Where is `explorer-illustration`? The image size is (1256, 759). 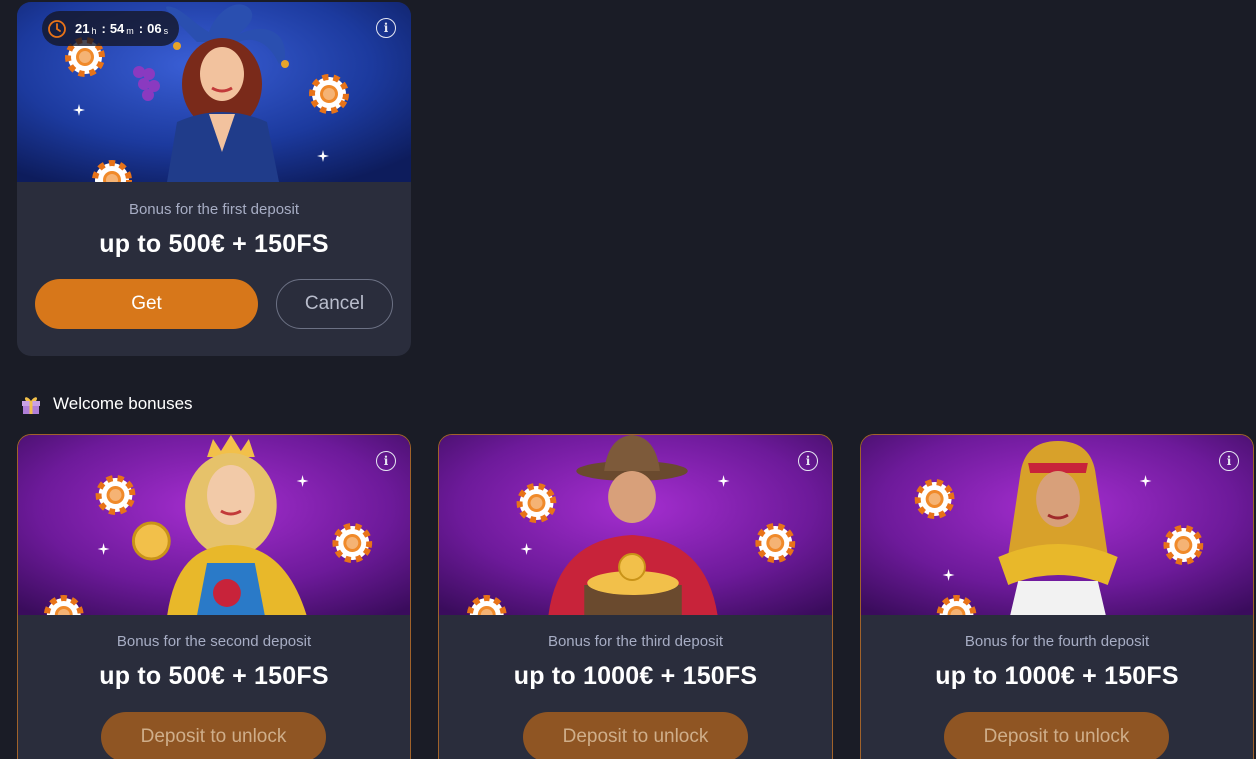 explorer-illustration is located at coordinates (635, 525).